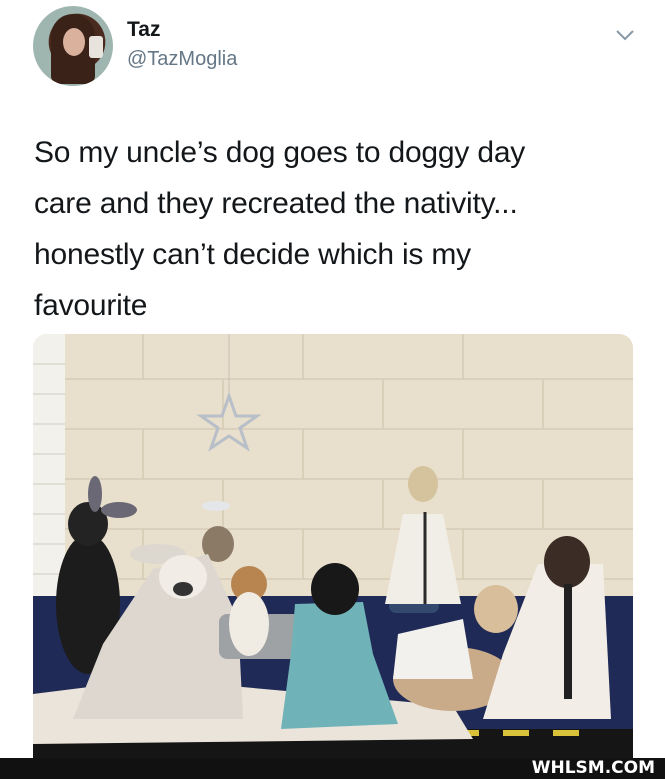  What do you see at coordinates (73, 46) in the screenshot?
I see `author-avatar` at bounding box center [73, 46].